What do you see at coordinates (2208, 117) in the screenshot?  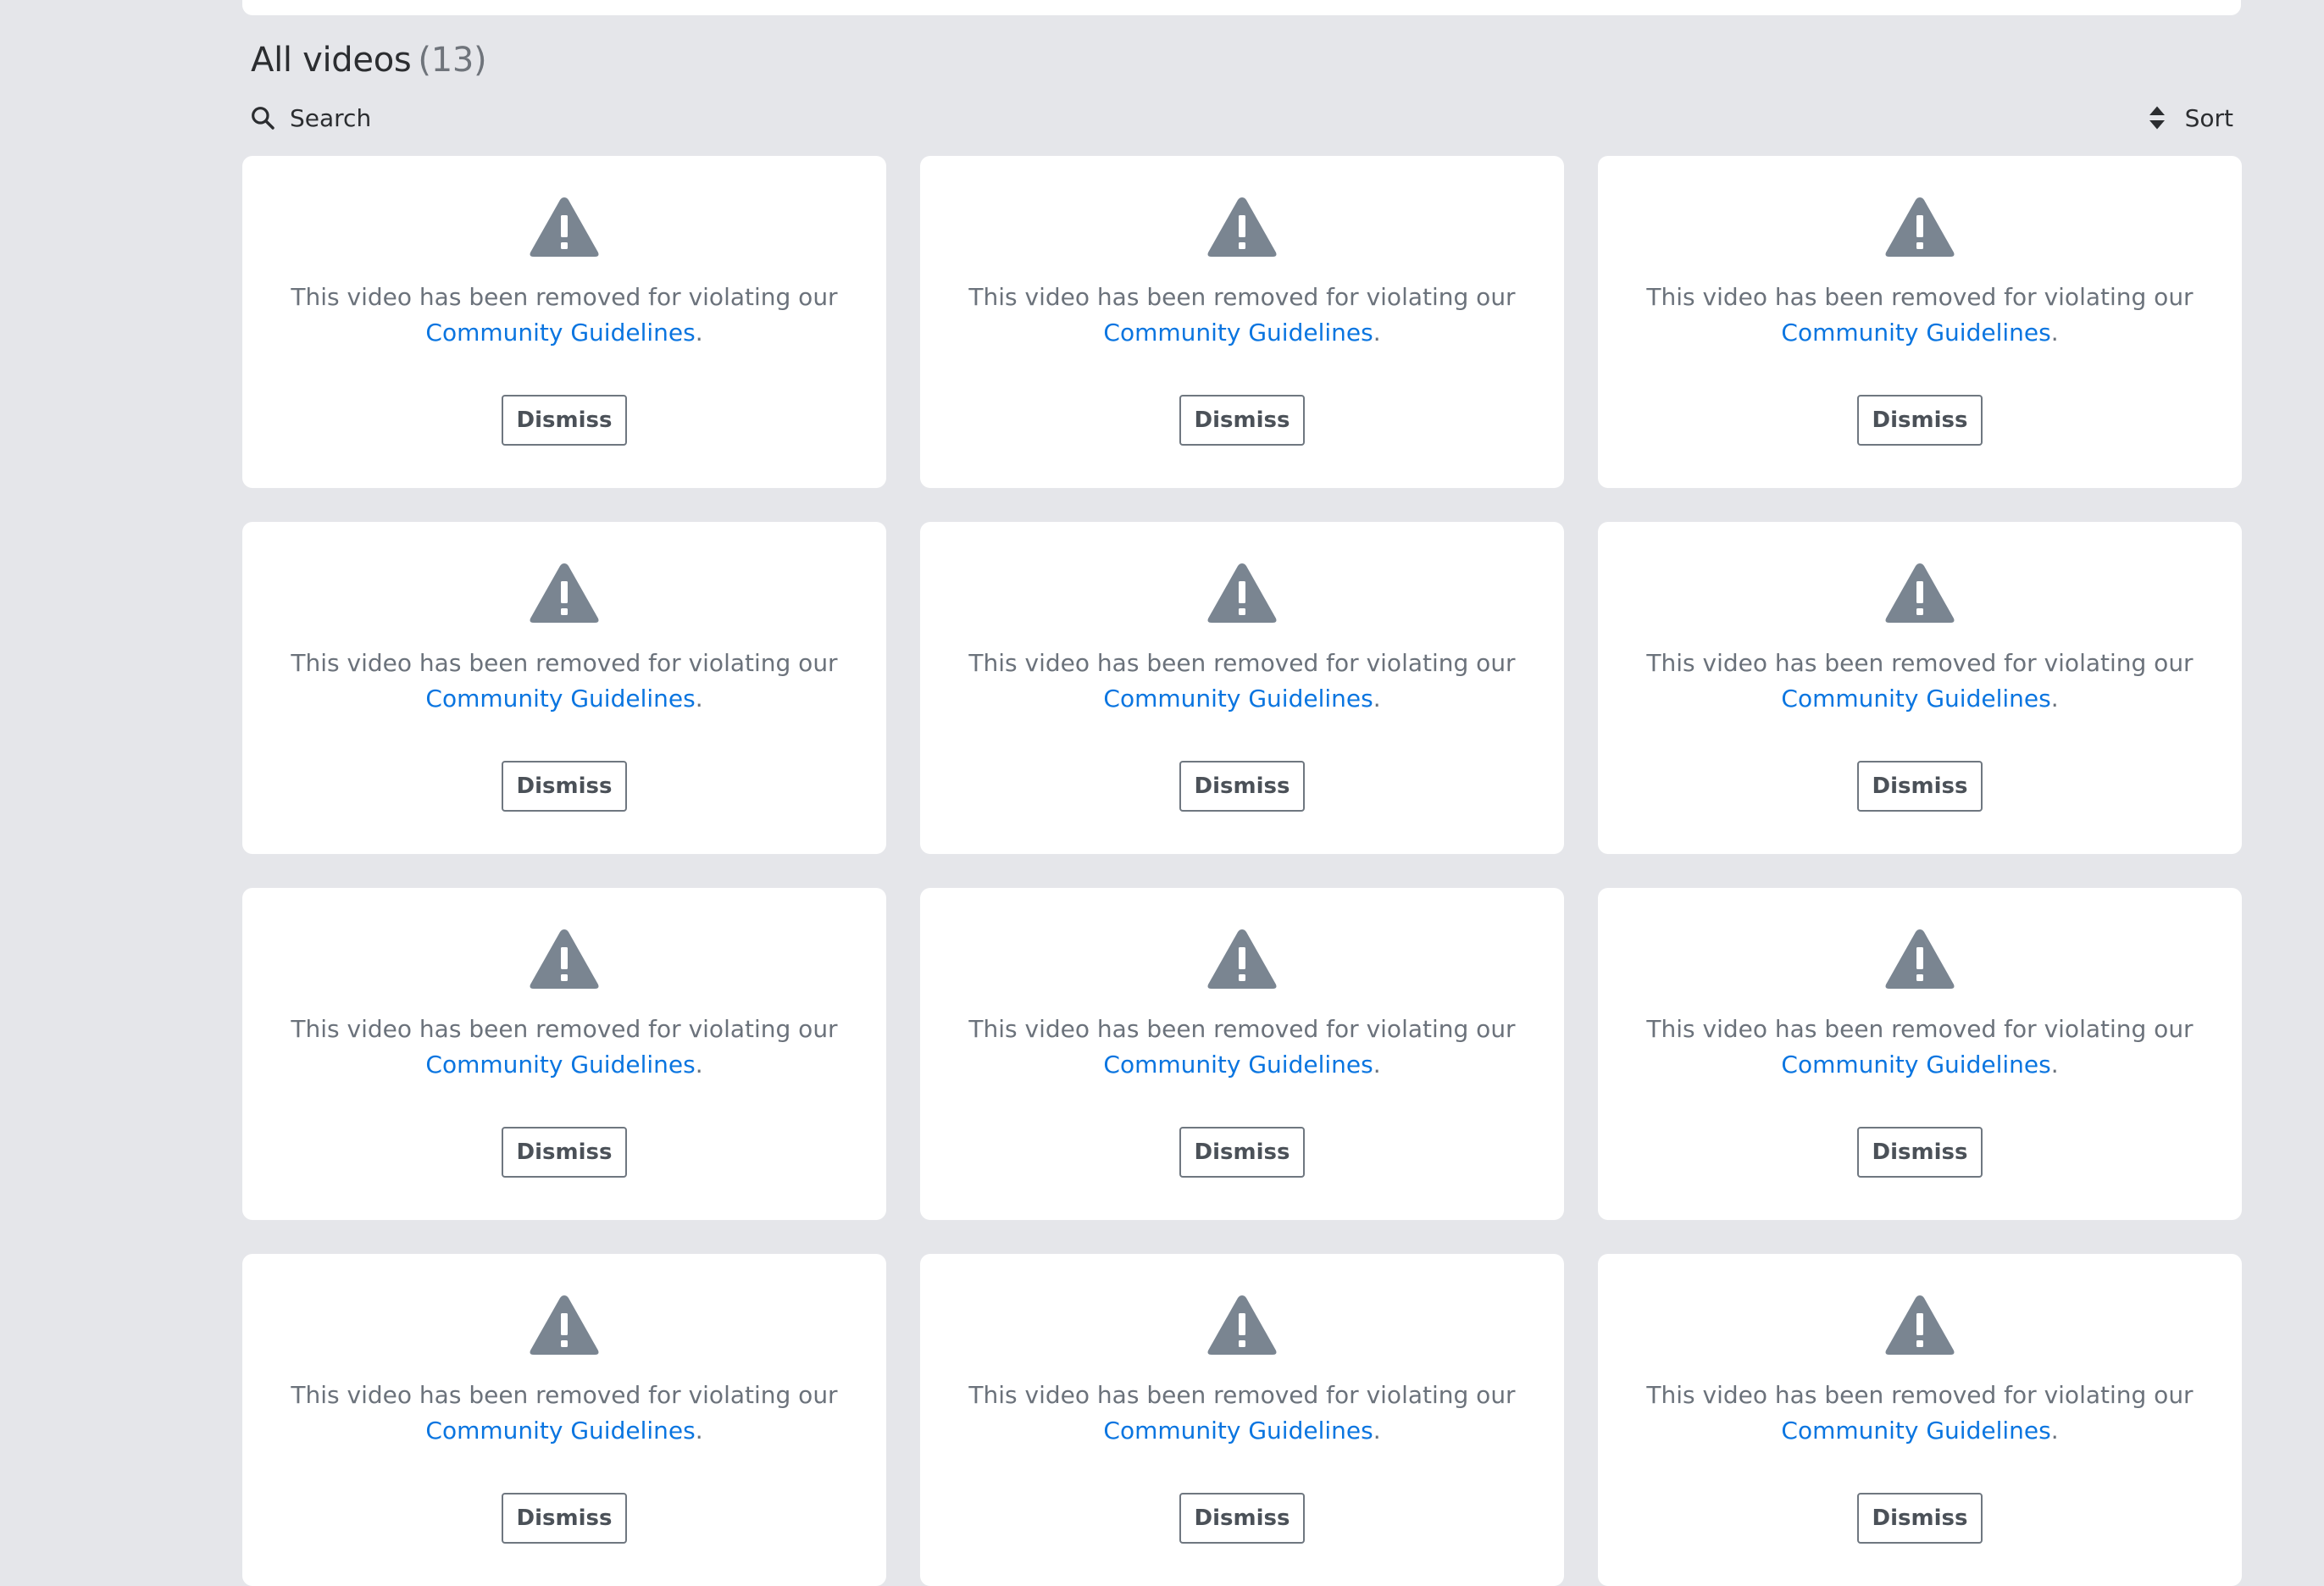 I see `sort-label: Sort` at bounding box center [2208, 117].